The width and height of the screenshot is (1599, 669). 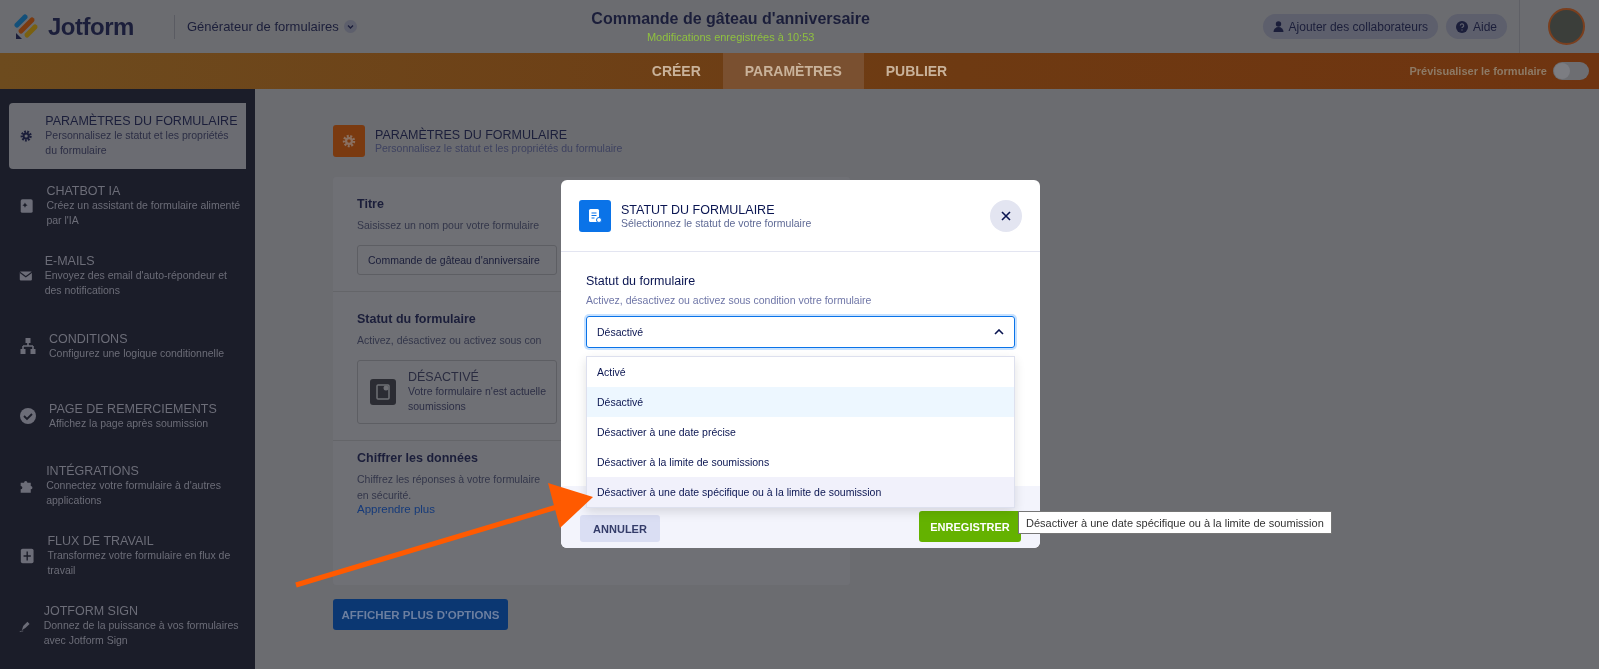 What do you see at coordinates (1278, 26) in the screenshot?
I see `user-icon` at bounding box center [1278, 26].